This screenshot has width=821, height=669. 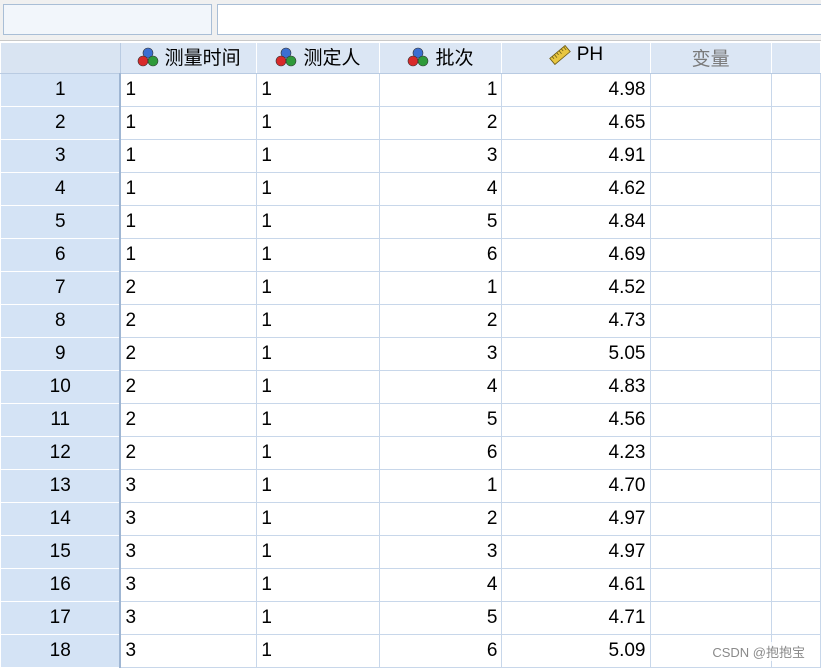 What do you see at coordinates (61, 155) in the screenshot?
I see `row-number-header: 3` at bounding box center [61, 155].